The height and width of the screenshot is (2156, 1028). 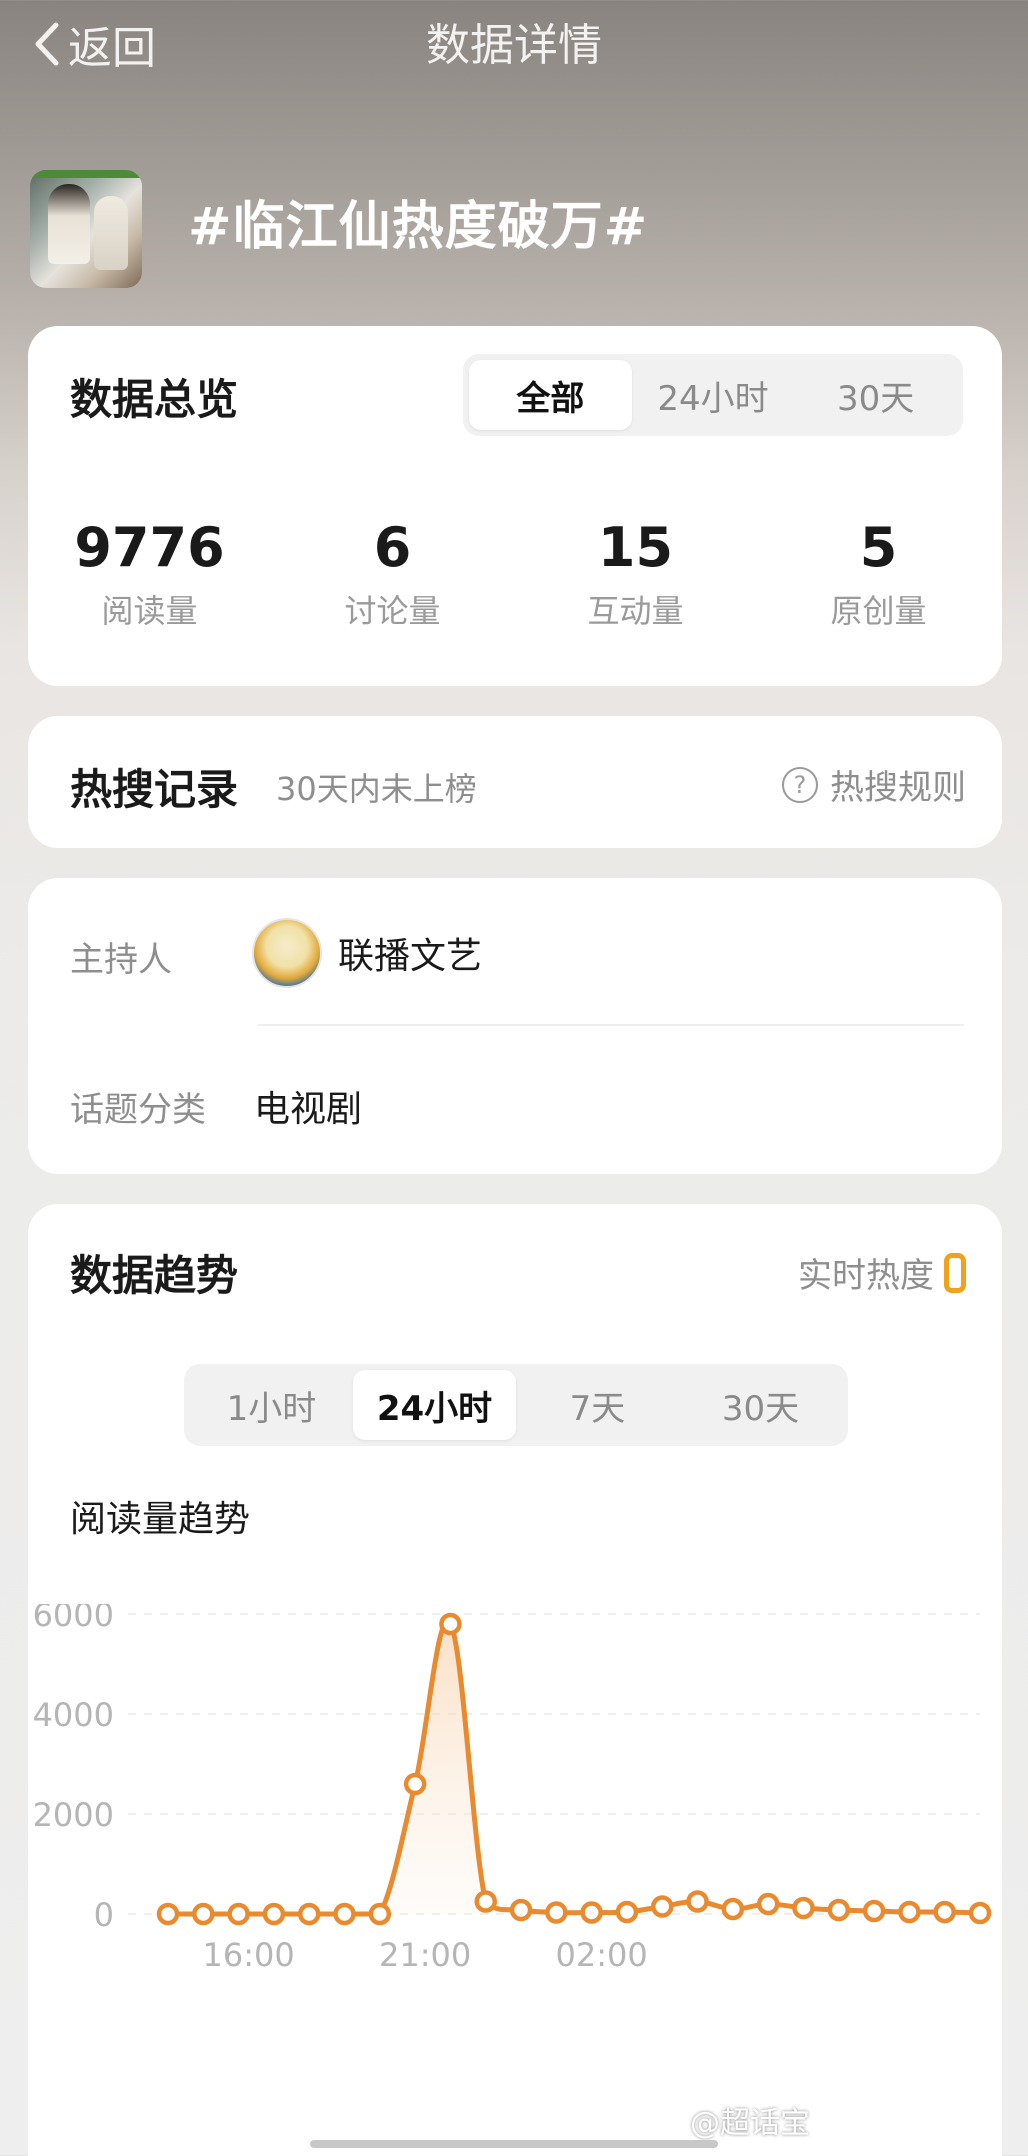 I want to click on chart-title: 阅读量趋势, so click(x=160, y=1519).